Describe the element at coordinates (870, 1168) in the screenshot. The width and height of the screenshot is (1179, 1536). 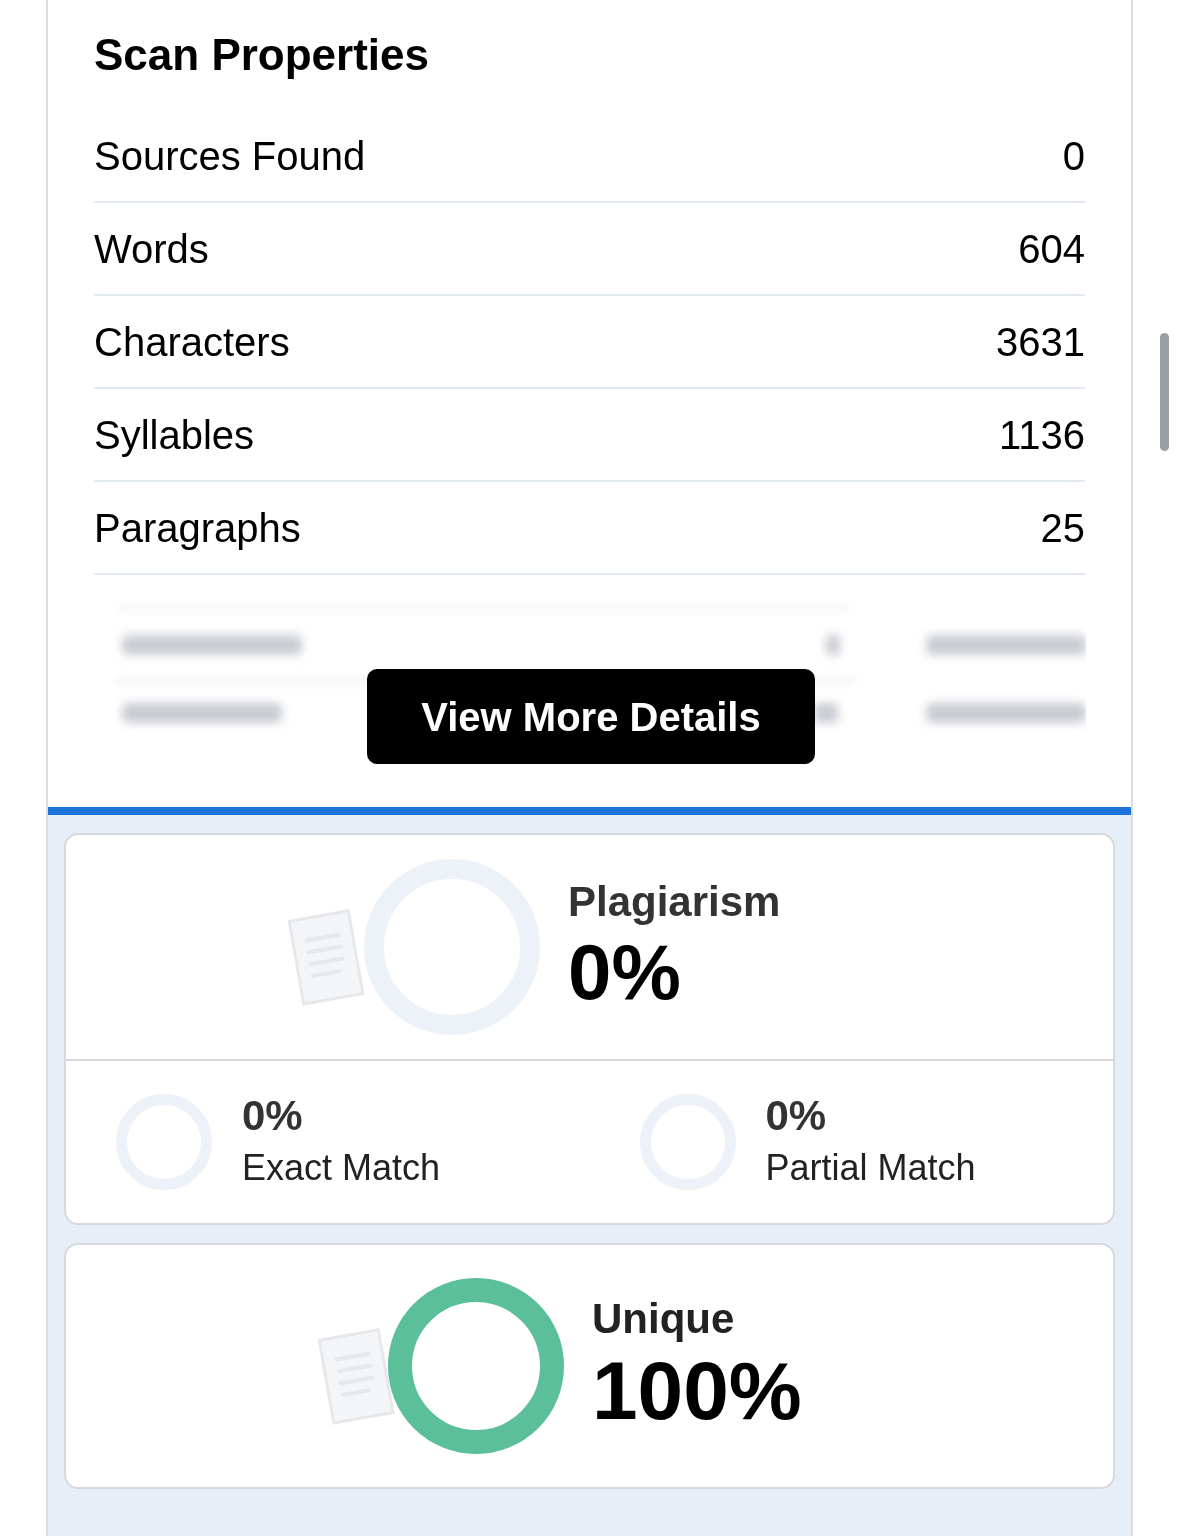
I see `match-label: Partial Match` at that location.